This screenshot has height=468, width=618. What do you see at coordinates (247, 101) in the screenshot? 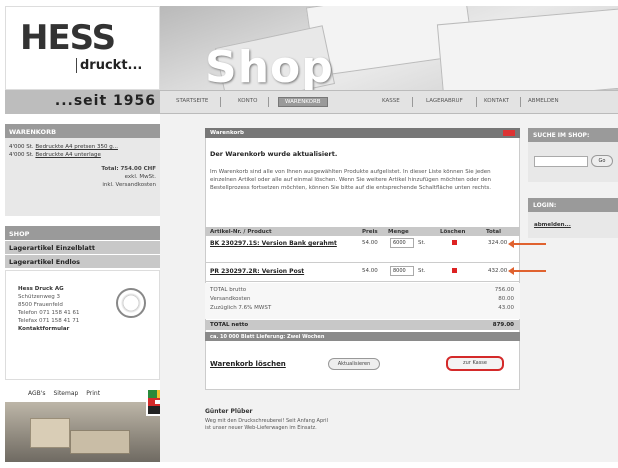
I see `tab-konto: KONTO` at bounding box center [247, 101].